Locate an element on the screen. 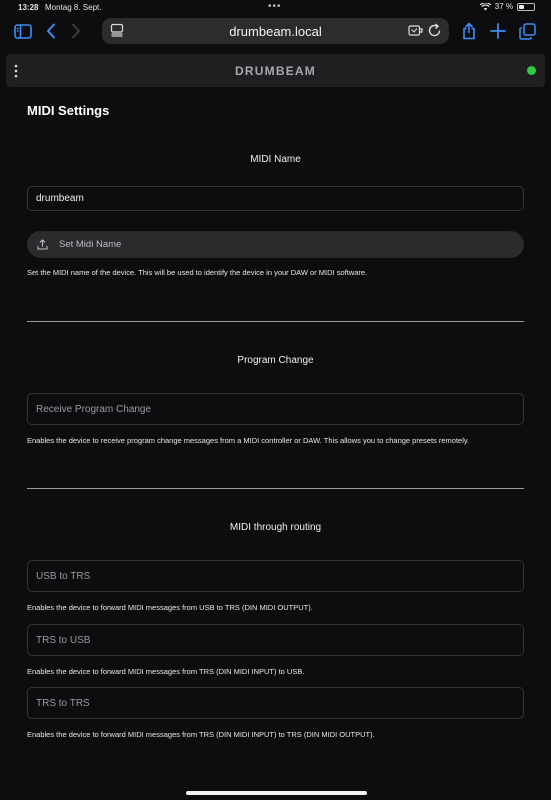 The height and width of the screenshot is (800, 551). sidebar-icon is located at coordinates (23, 31).